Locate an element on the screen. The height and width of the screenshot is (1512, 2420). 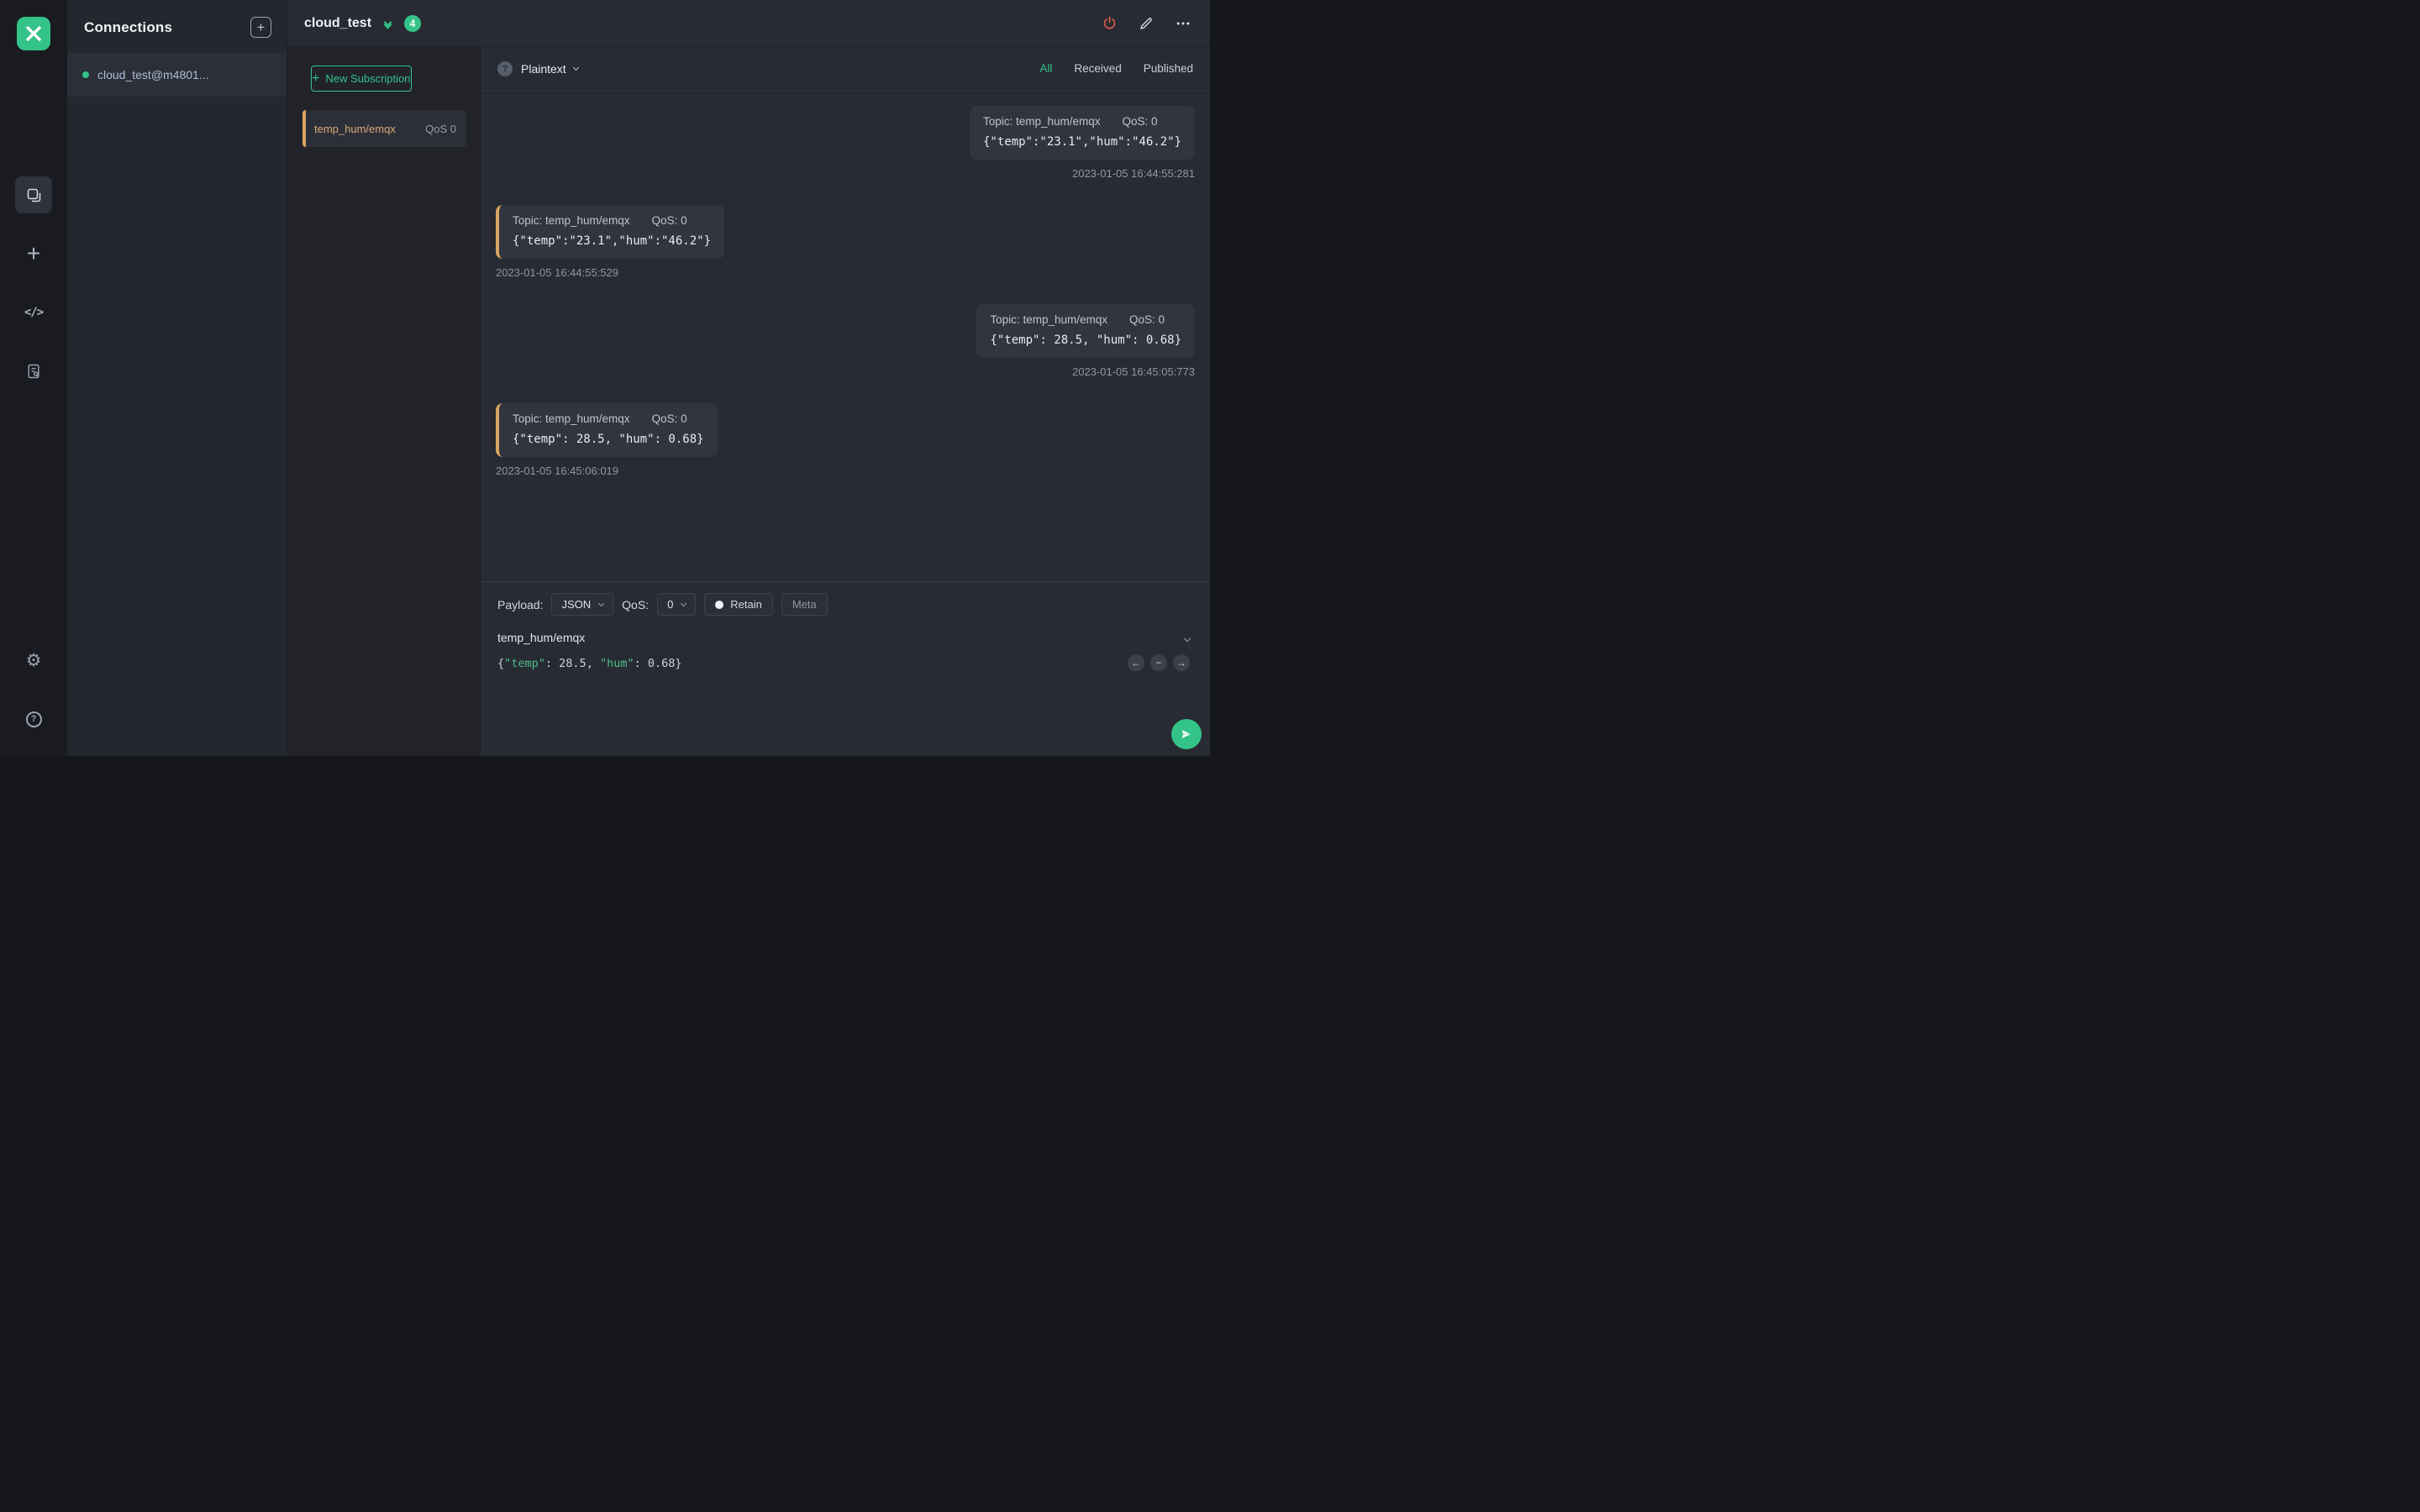
json-token: : 0.68} is located at coordinates (658, 663).